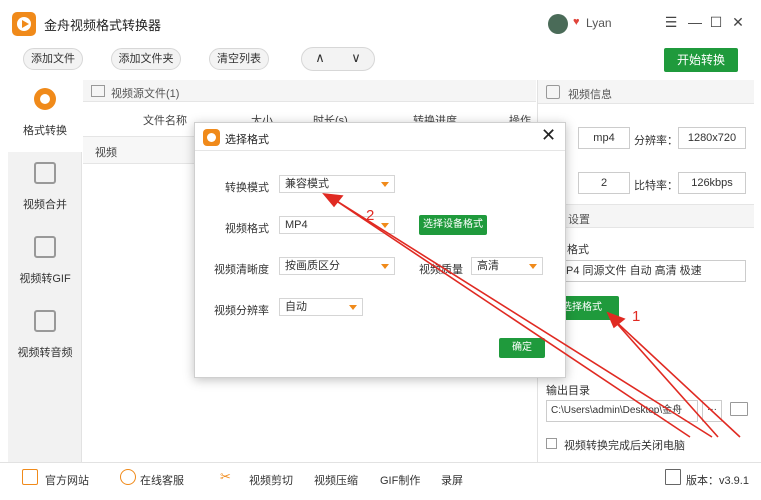 The height and width of the screenshot is (500, 761). I want to click on resolution-select-value: 自动, so click(296, 307).